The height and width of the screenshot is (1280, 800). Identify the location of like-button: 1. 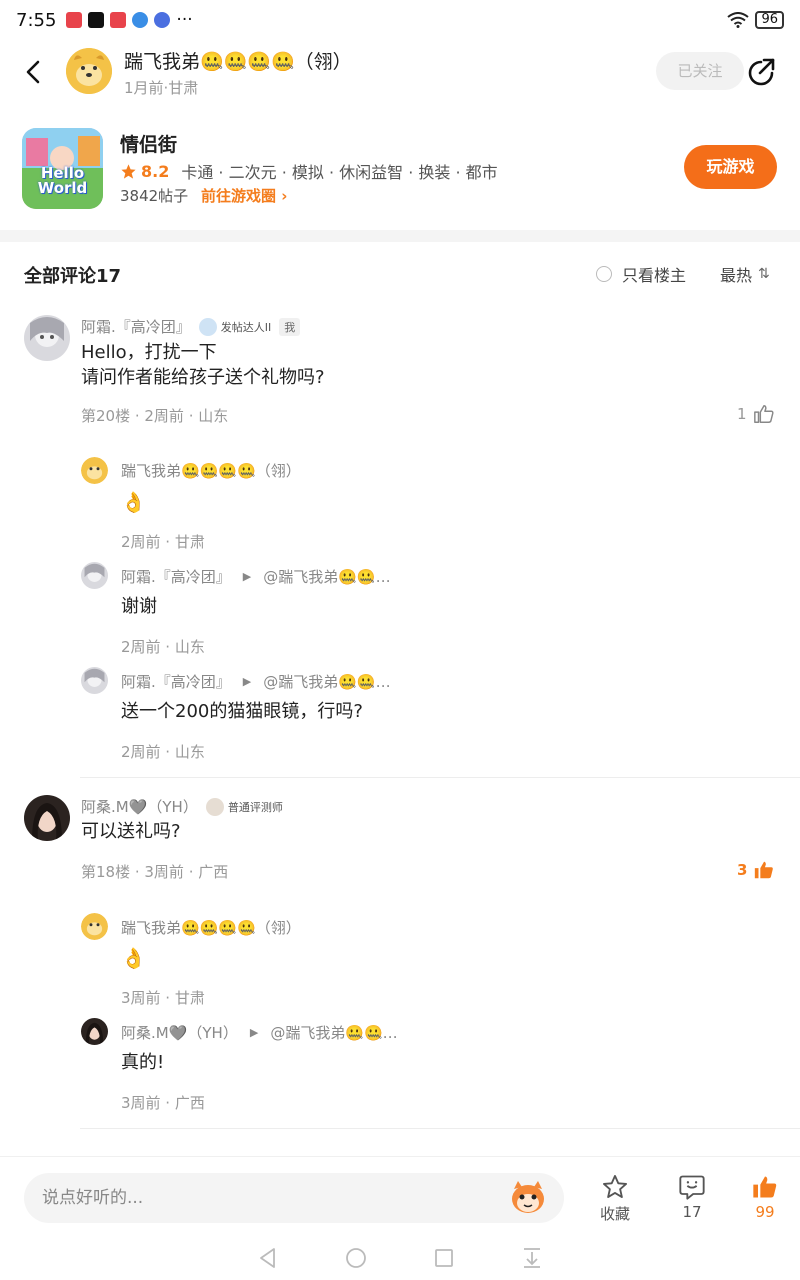
(756, 414).